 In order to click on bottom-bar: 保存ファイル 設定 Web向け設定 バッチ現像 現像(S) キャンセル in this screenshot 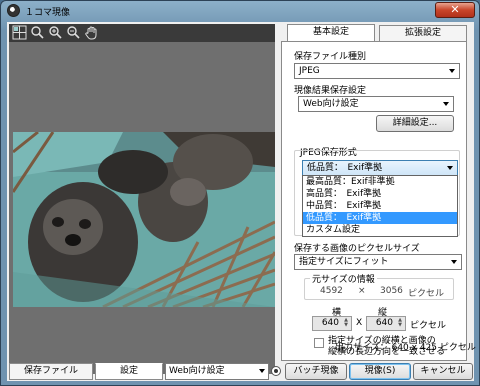, I will do `click(240, 371)`.